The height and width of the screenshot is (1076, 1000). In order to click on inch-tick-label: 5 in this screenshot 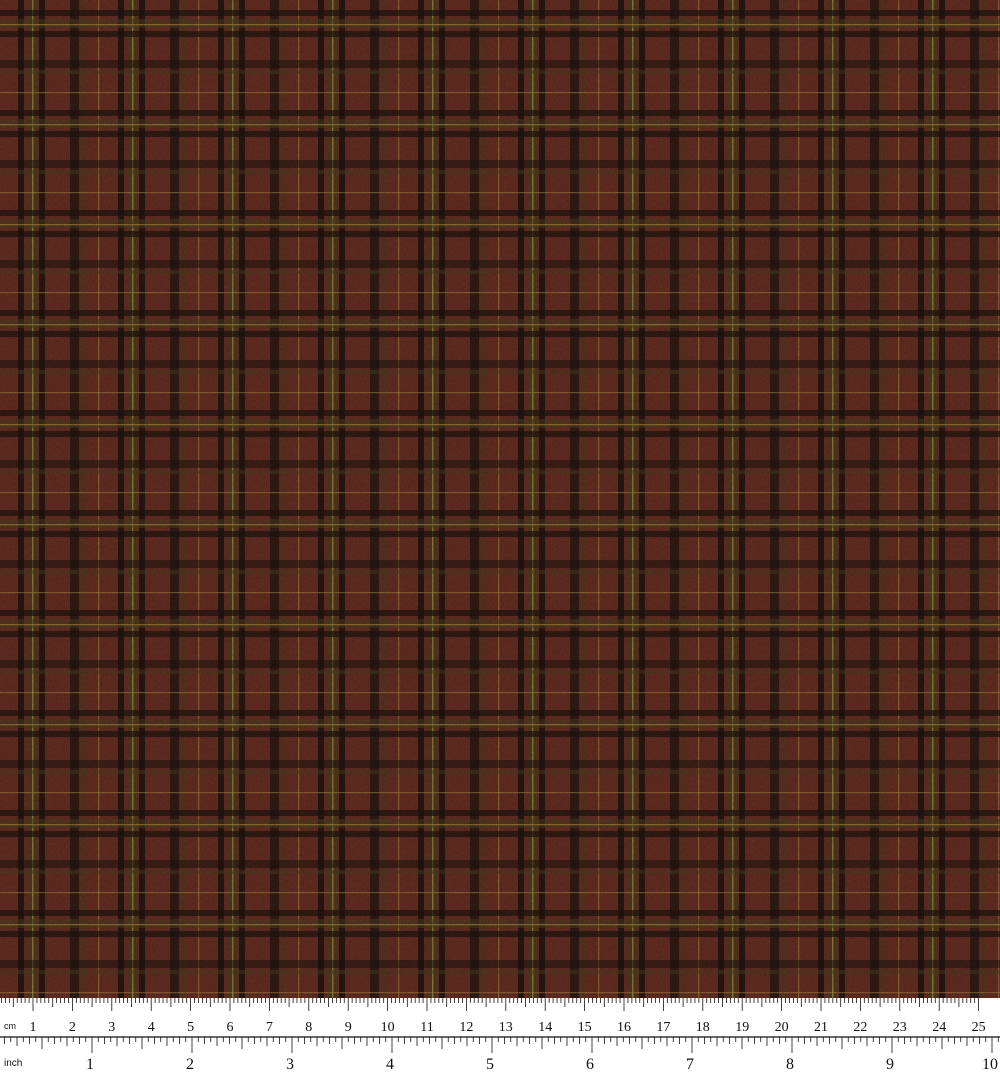, I will do `click(490, 1064)`.